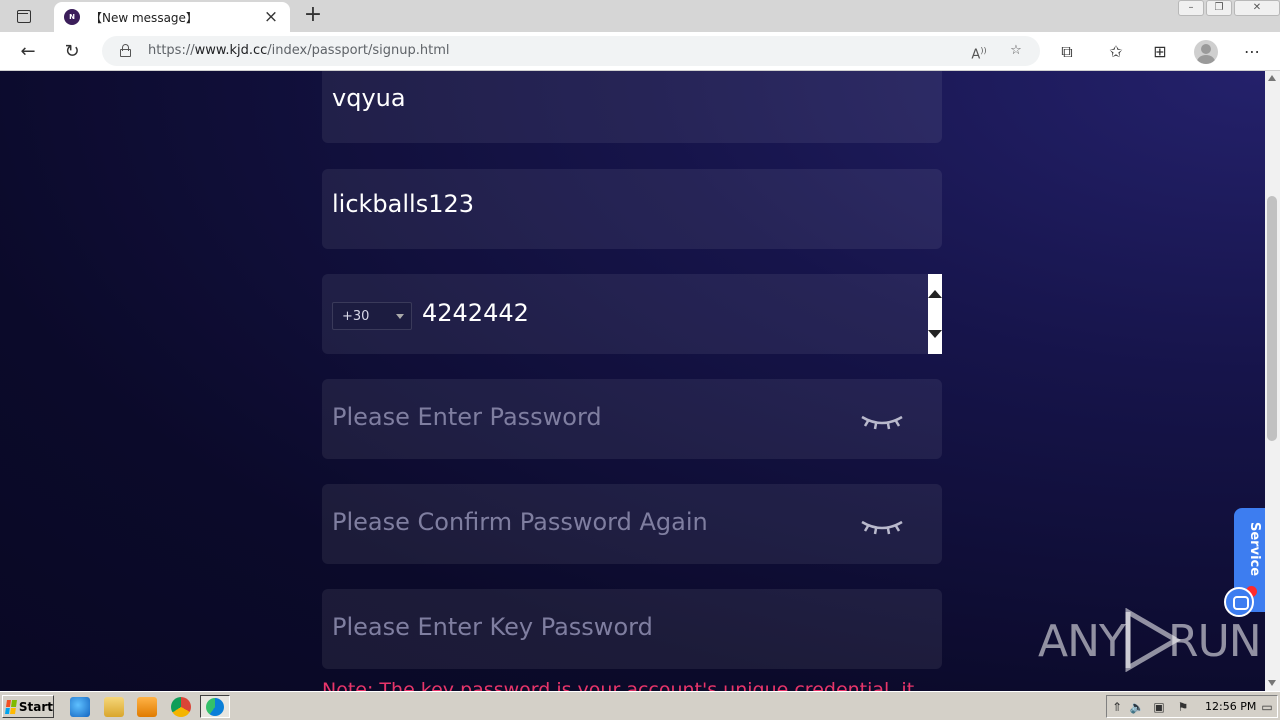  I want to click on spinner-up-icon, so click(935, 294).